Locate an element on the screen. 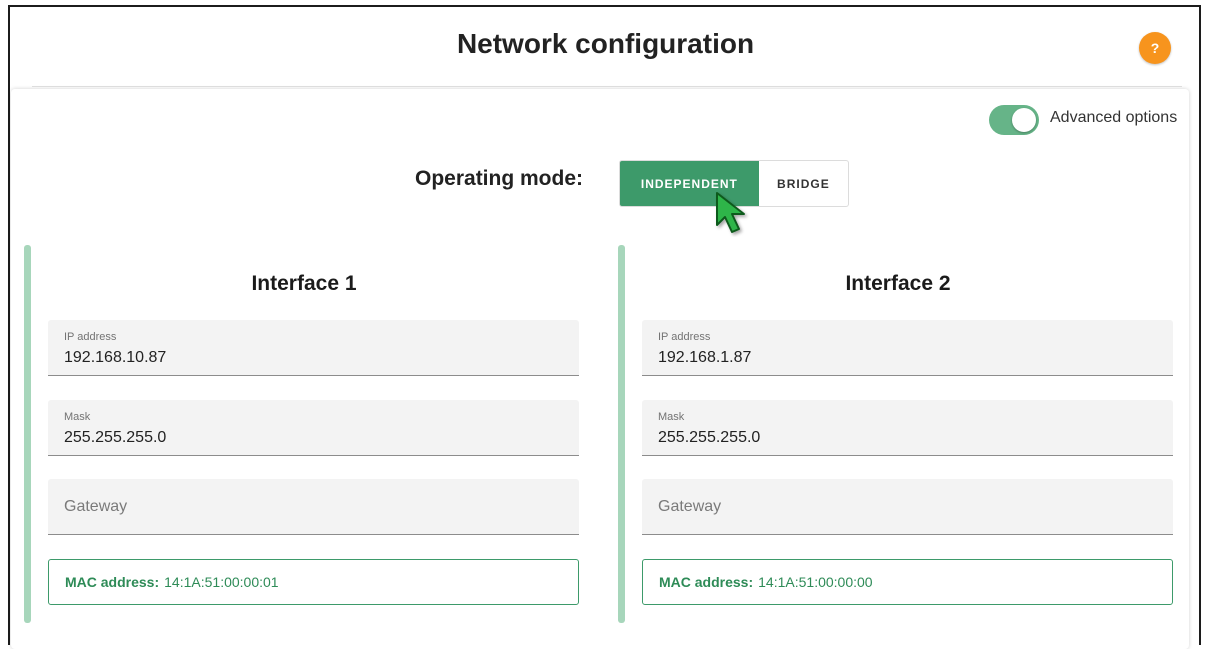 The image size is (1211, 649). advanced-options-toggle is located at coordinates (1014, 120).